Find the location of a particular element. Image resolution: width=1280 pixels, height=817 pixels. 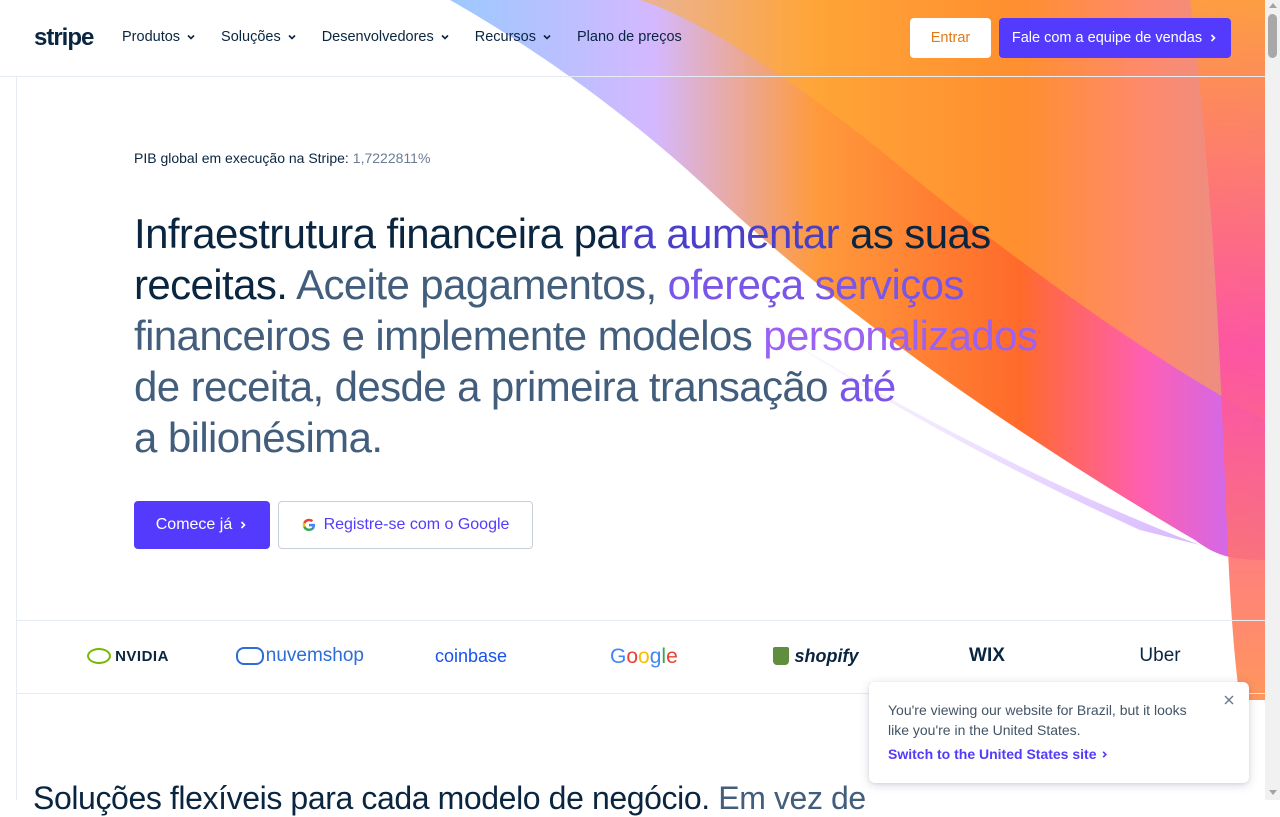

page-scrollbar is located at coordinates (1272, 400).